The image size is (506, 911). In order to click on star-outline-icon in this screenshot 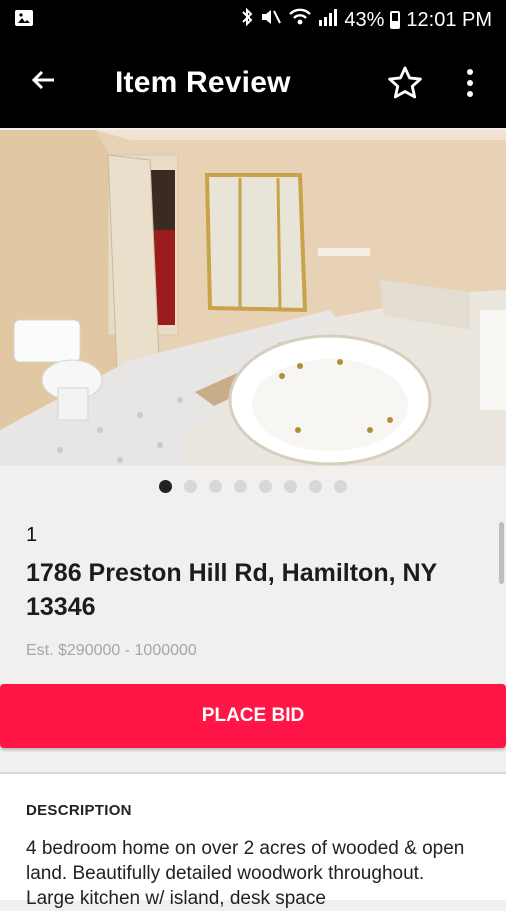, I will do `click(405, 83)`.